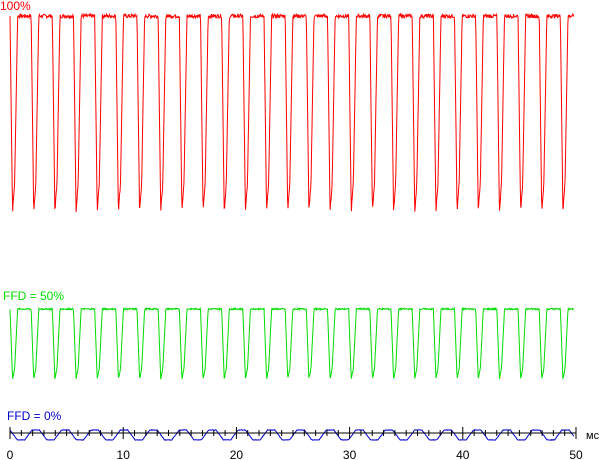 This screenshot has height=460, width=600. Describe the element at coordinates (10, 454) in the screenshot. I see `x-tick-label-0: 0` at that location.